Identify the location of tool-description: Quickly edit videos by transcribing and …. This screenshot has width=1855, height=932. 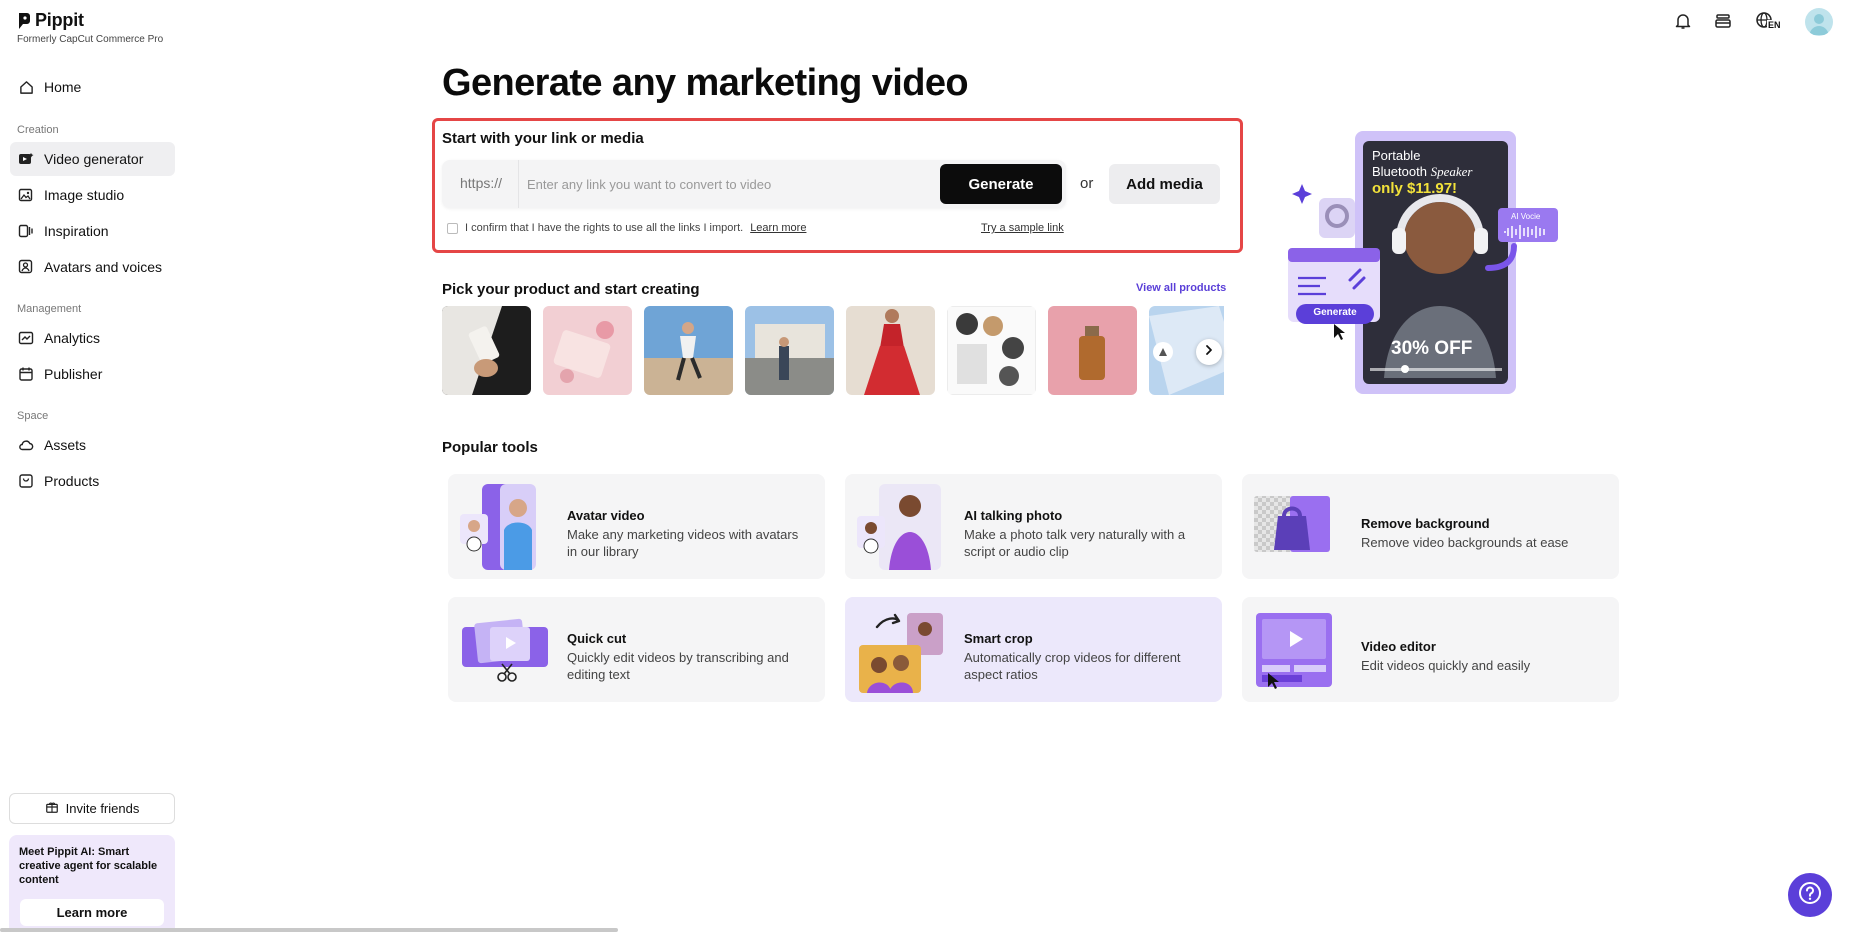
(678, 666).